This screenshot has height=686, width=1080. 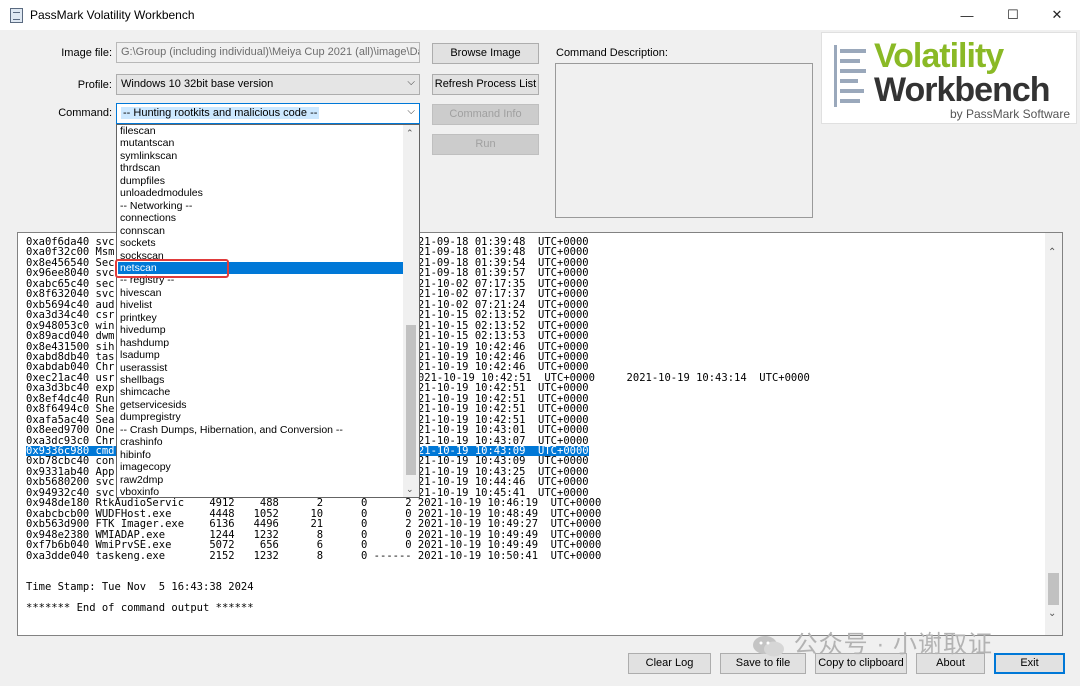 What do you see at coordinates (260, 206) in the screenshot?
I see `dropdown-item: -- Networking --` at bounding box center [260, 206].